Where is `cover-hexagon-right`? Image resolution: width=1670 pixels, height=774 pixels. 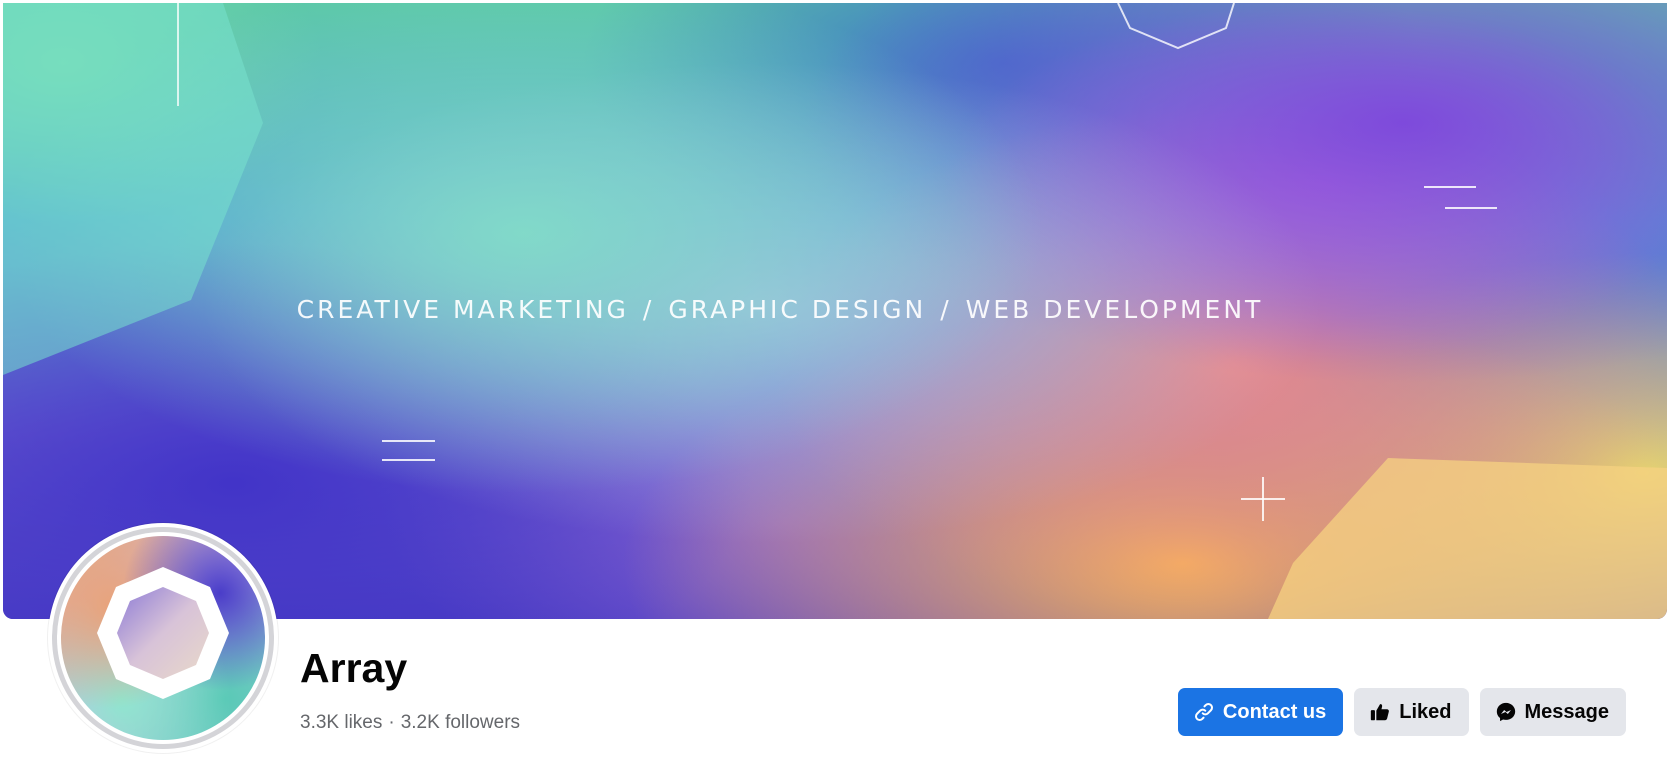 cover-hexagon-right is located at coordinates (1467, 538).